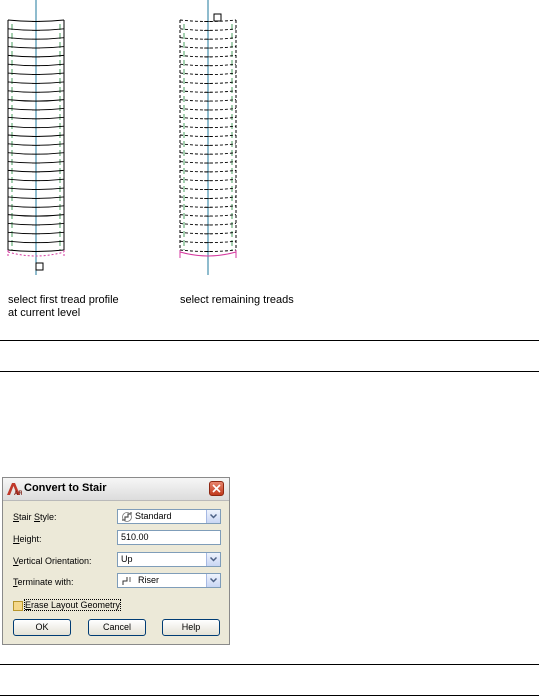  I want to click on vertical-orientation-label: Vertical Orientation:, so click(52, 561).